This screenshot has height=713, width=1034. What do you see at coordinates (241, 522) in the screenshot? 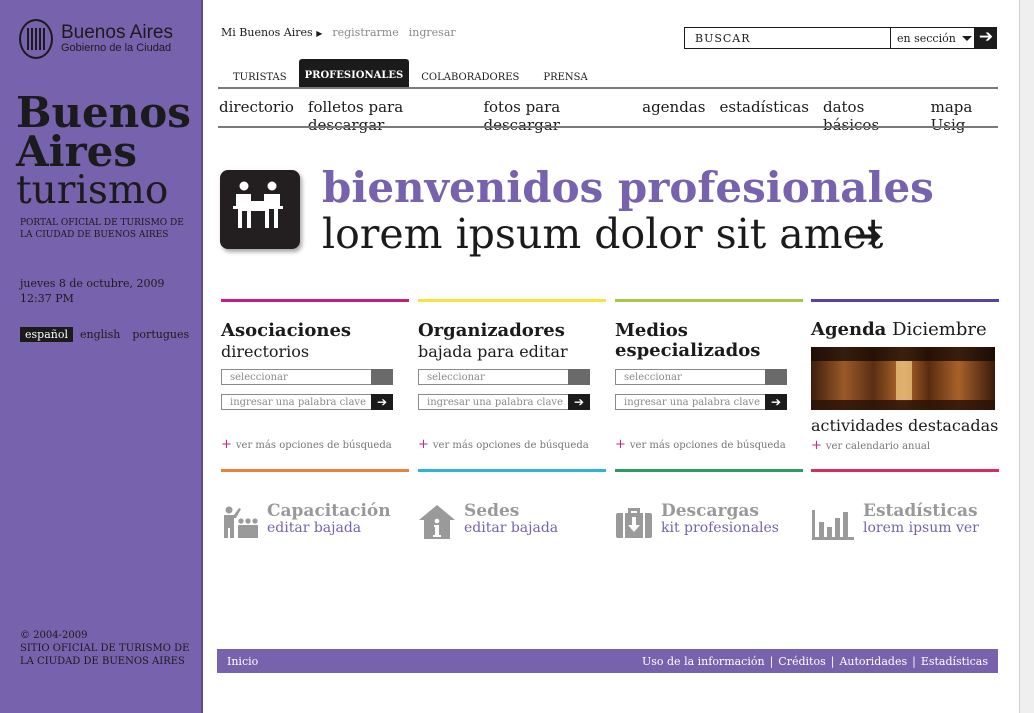
I see `training-icon` at bounding box center [241, 522].